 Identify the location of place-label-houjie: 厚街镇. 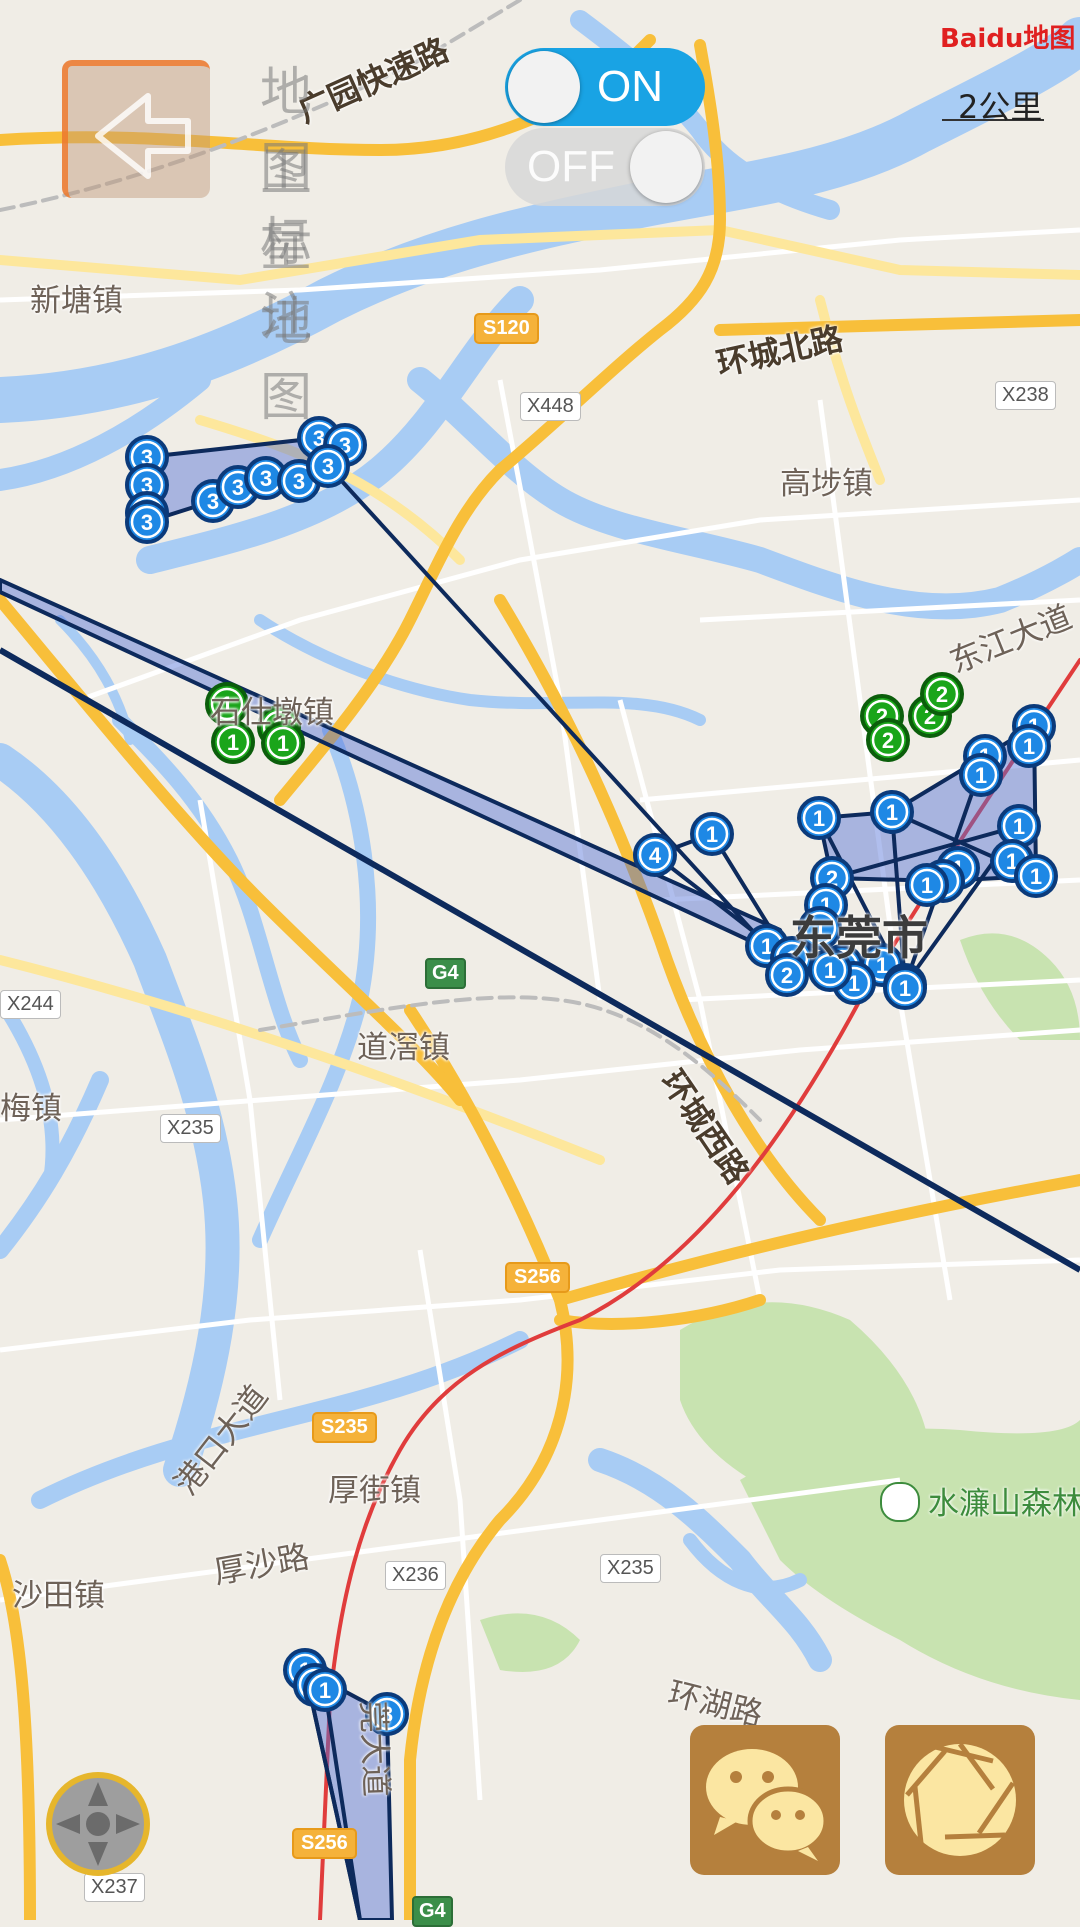
(374, 1491).